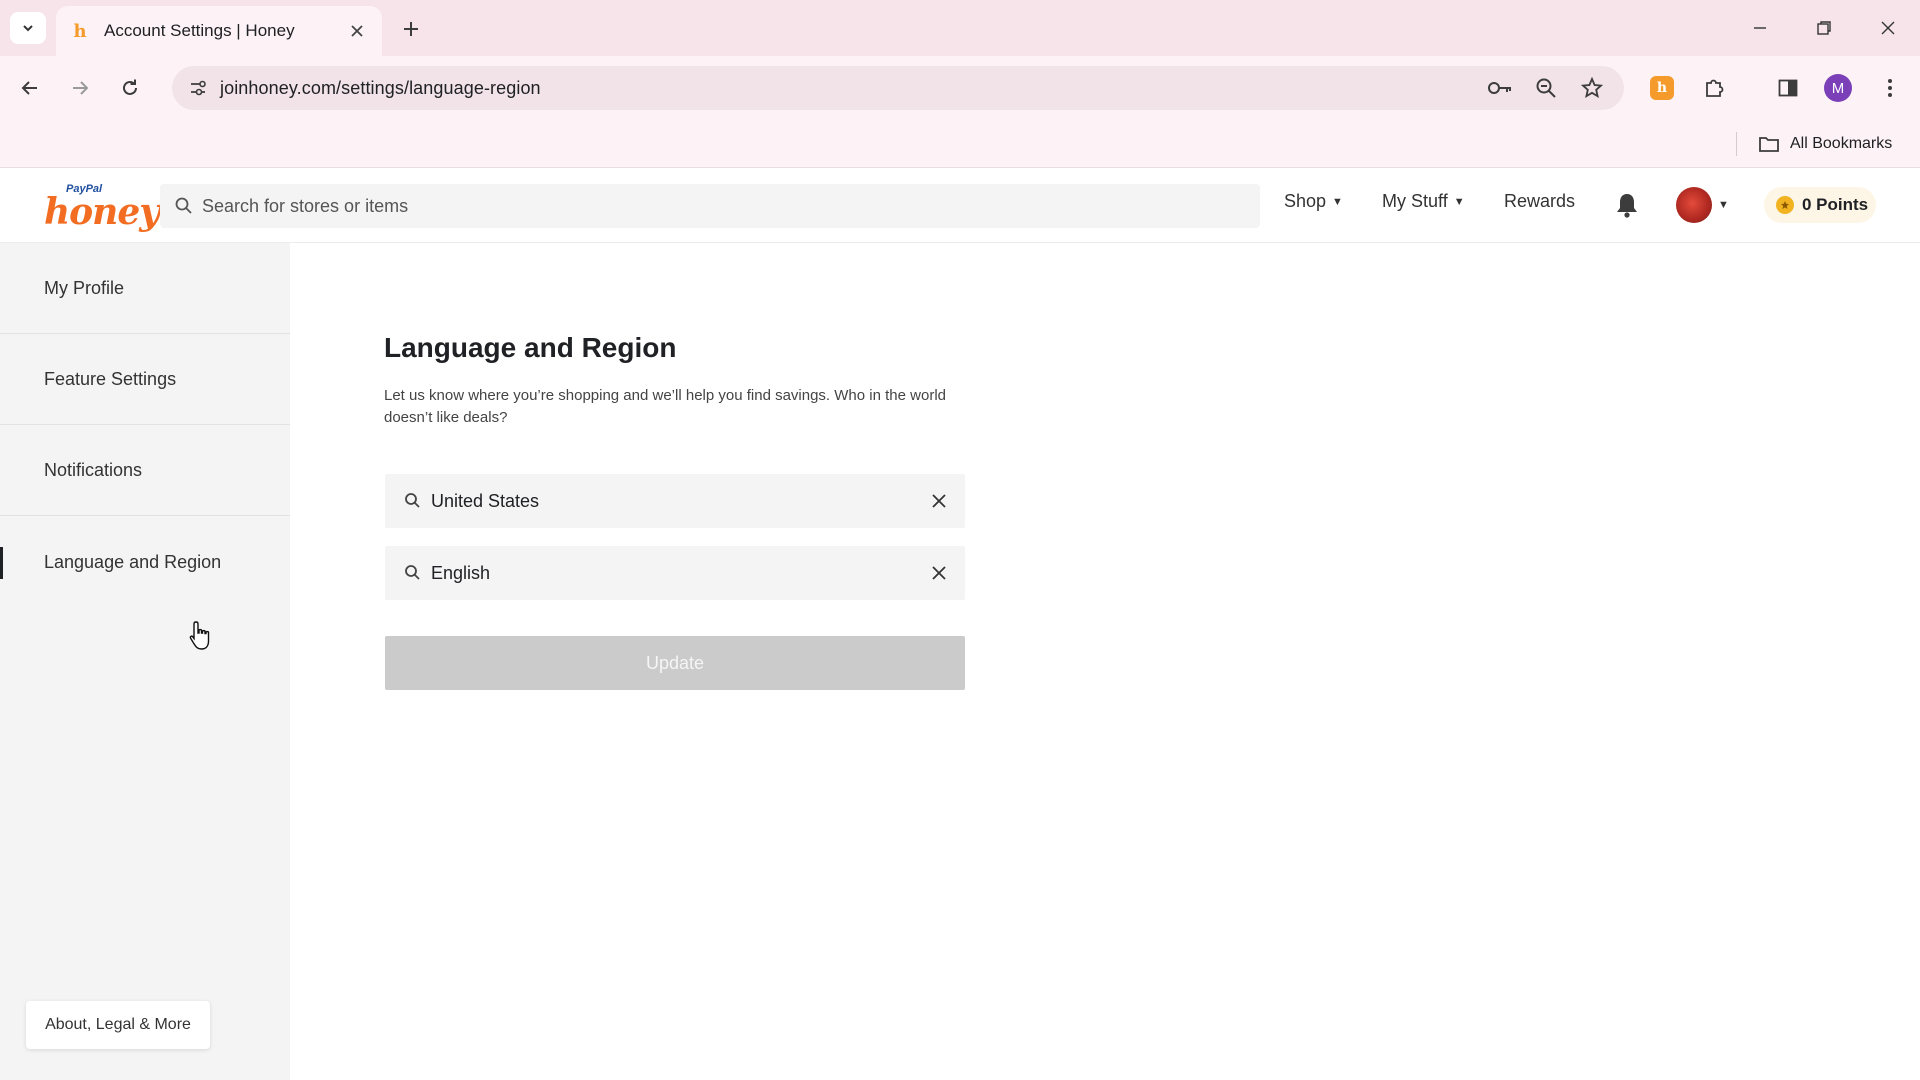 The height and width of the screenshot is (1080, 1920). I want to click on minimize-button, so click(1760, 28).